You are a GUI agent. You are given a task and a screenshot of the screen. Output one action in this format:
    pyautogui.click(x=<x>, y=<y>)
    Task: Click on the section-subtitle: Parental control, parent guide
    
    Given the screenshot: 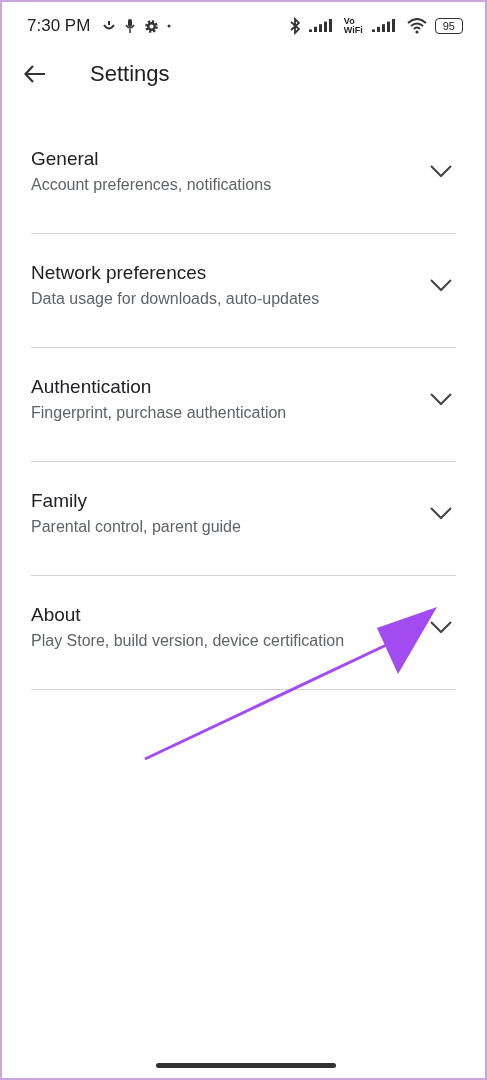 What is the action you would take?
    pyautogui.click(x=136, y=526)
    